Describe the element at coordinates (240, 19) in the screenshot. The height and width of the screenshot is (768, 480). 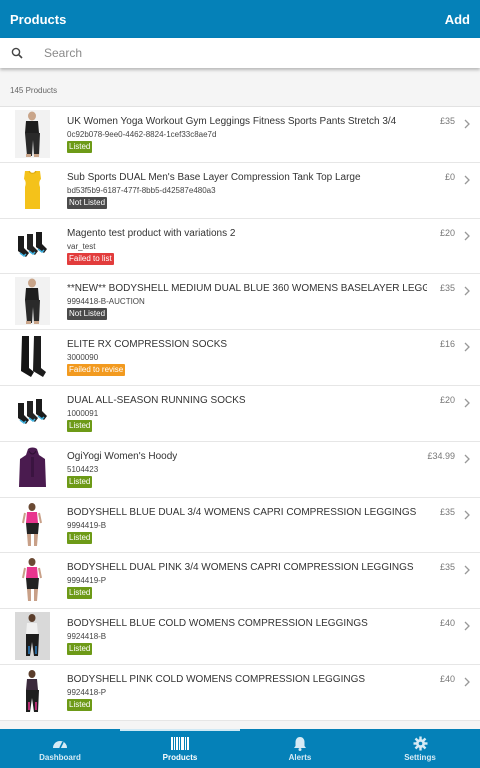
I see `top-app-bar: Products Add` at that location.